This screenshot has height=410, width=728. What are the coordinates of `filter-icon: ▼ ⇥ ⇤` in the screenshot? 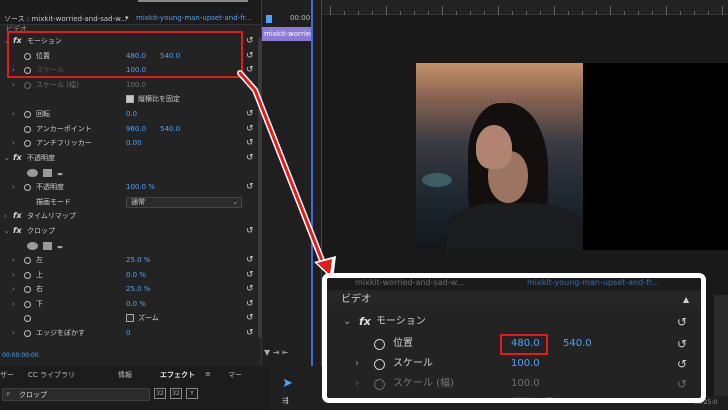 It's located at (276, 352).